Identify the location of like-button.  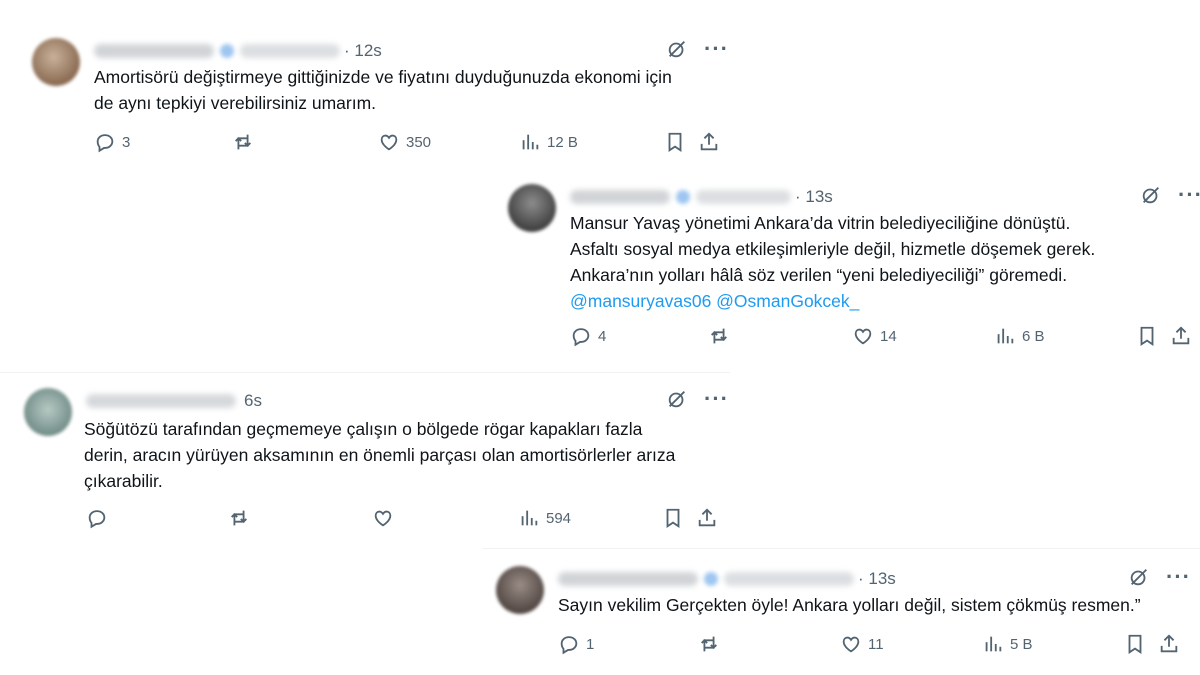
(386, 518).